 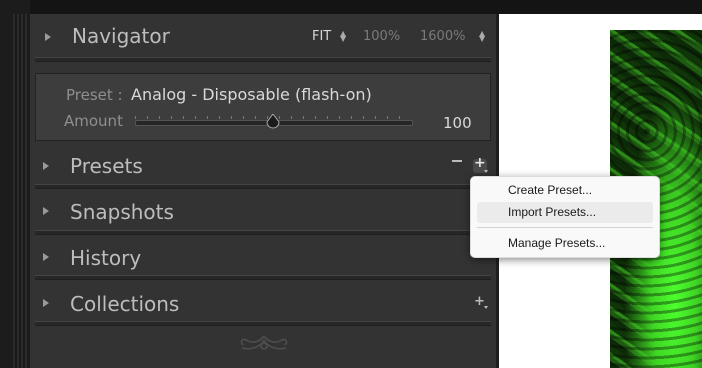 What do you see at coordinates (482, 36) in the screenshot?
I see `zoom-custom-updown-icon: ▲ ▼` at bounding box center [482, 36].